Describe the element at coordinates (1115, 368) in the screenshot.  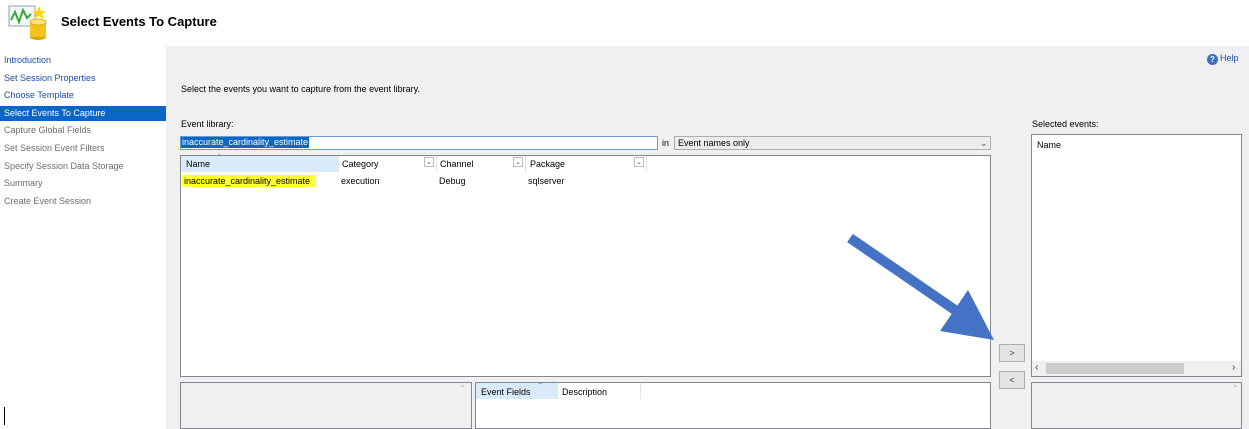
I see `scrollbar-thumb` at that location.